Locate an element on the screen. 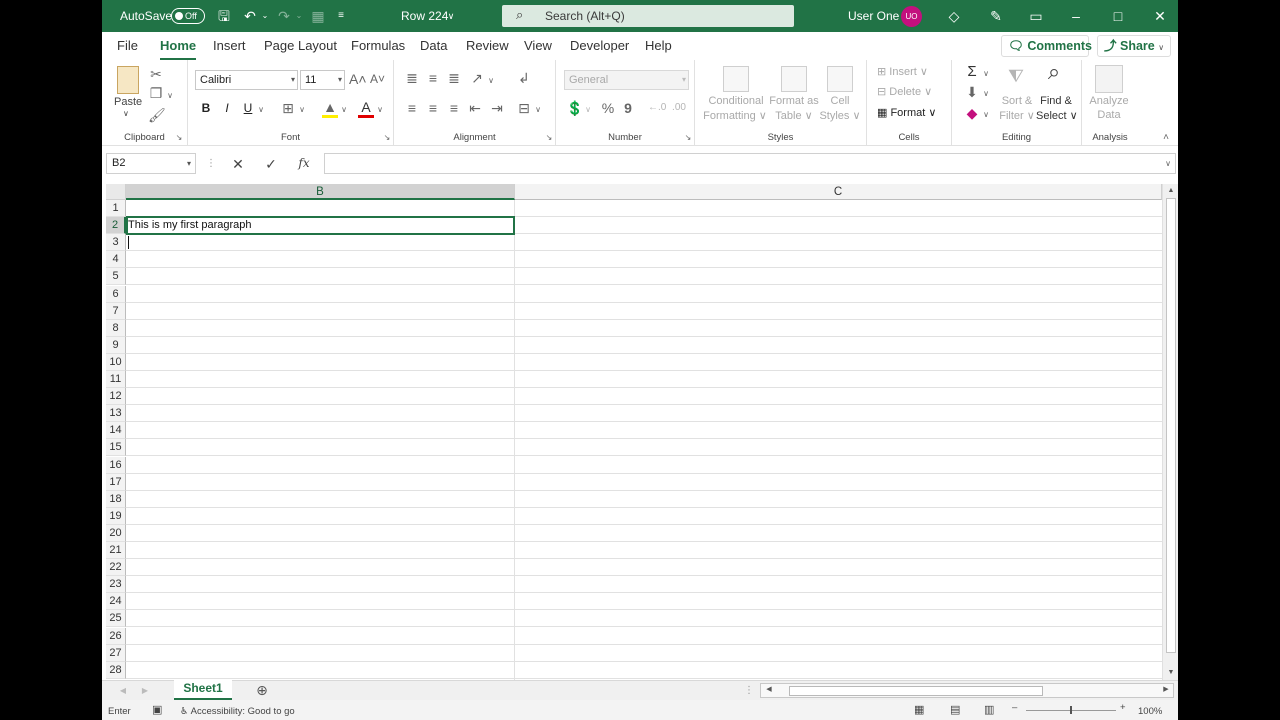 The image size is (1280, 720). analyze-data-button: Analyze is located at coordinates (1109, 101).